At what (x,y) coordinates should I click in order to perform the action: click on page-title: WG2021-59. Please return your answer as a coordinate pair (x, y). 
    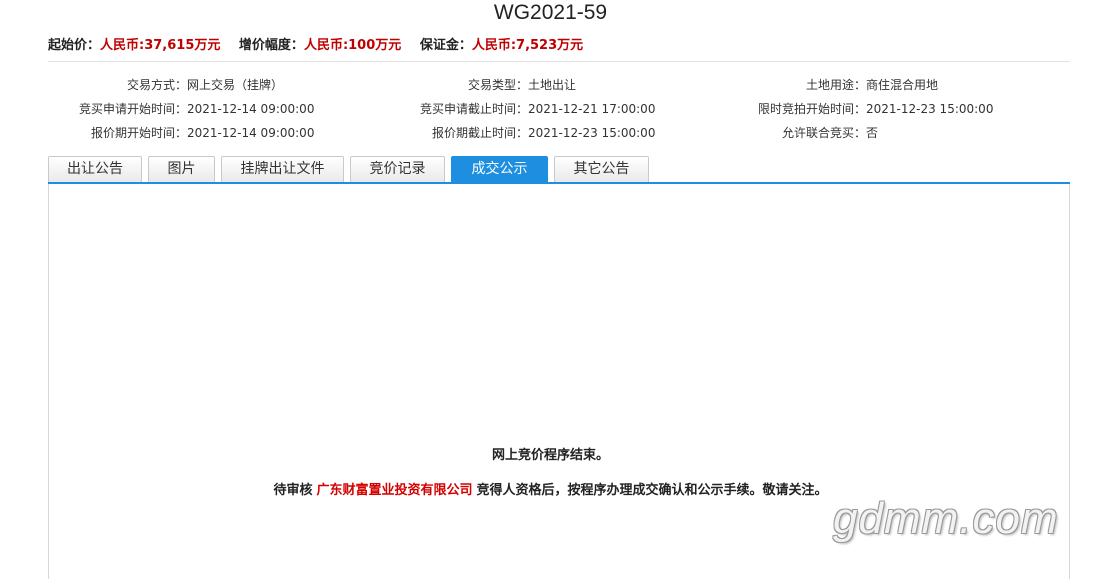
    Looking at the image, I should click on (550, 12).